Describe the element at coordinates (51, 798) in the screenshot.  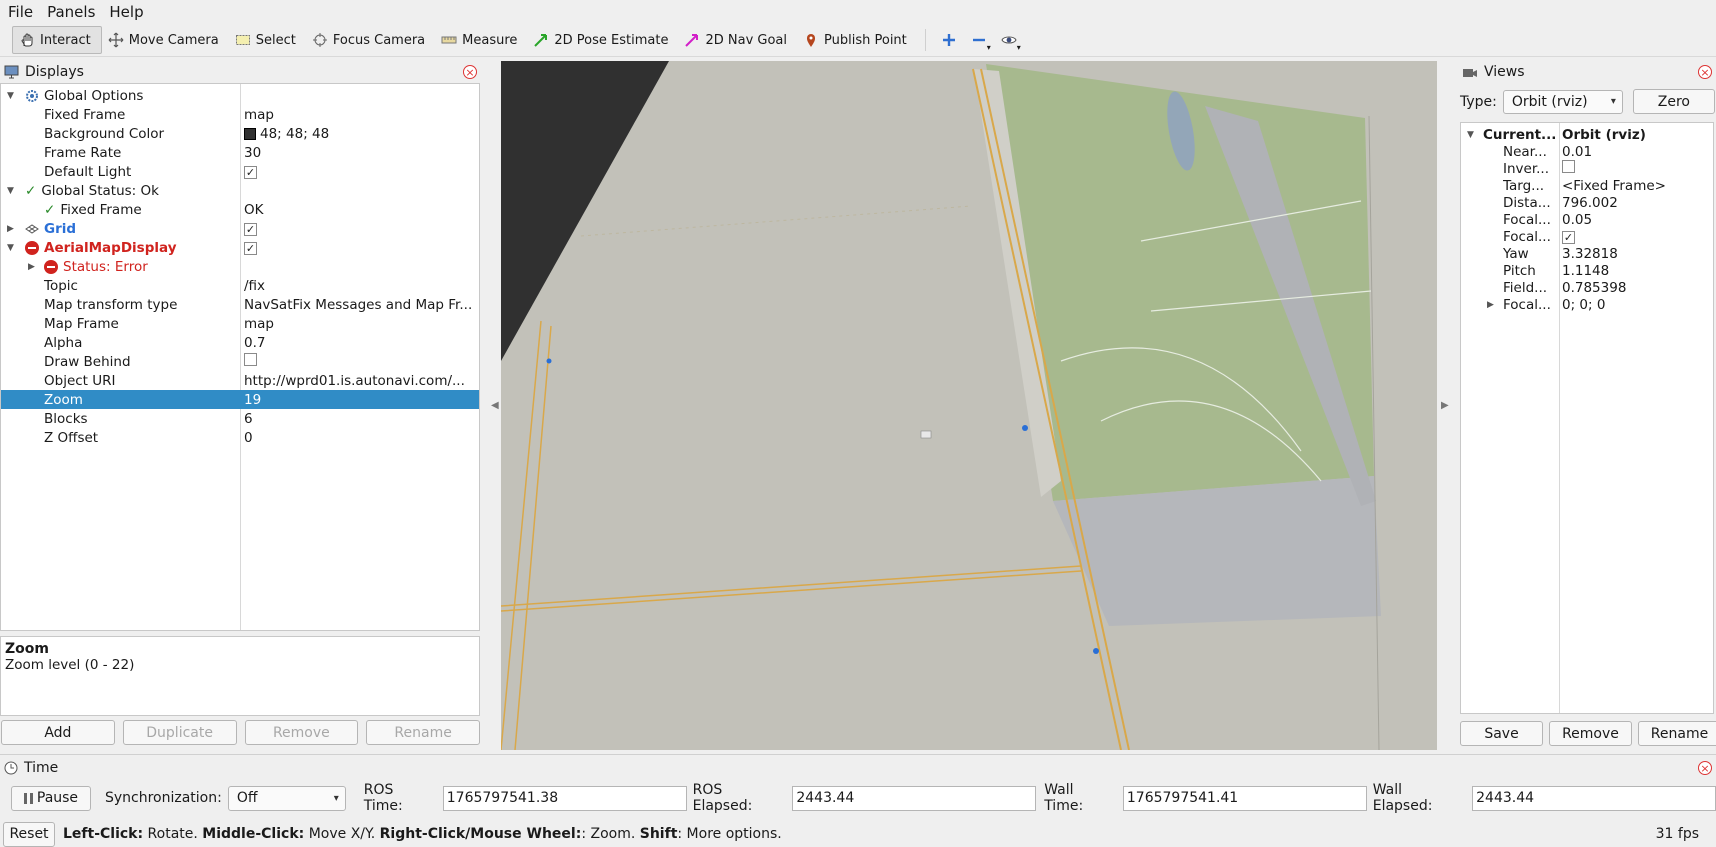
I see `pause-button: Pause` at that location.